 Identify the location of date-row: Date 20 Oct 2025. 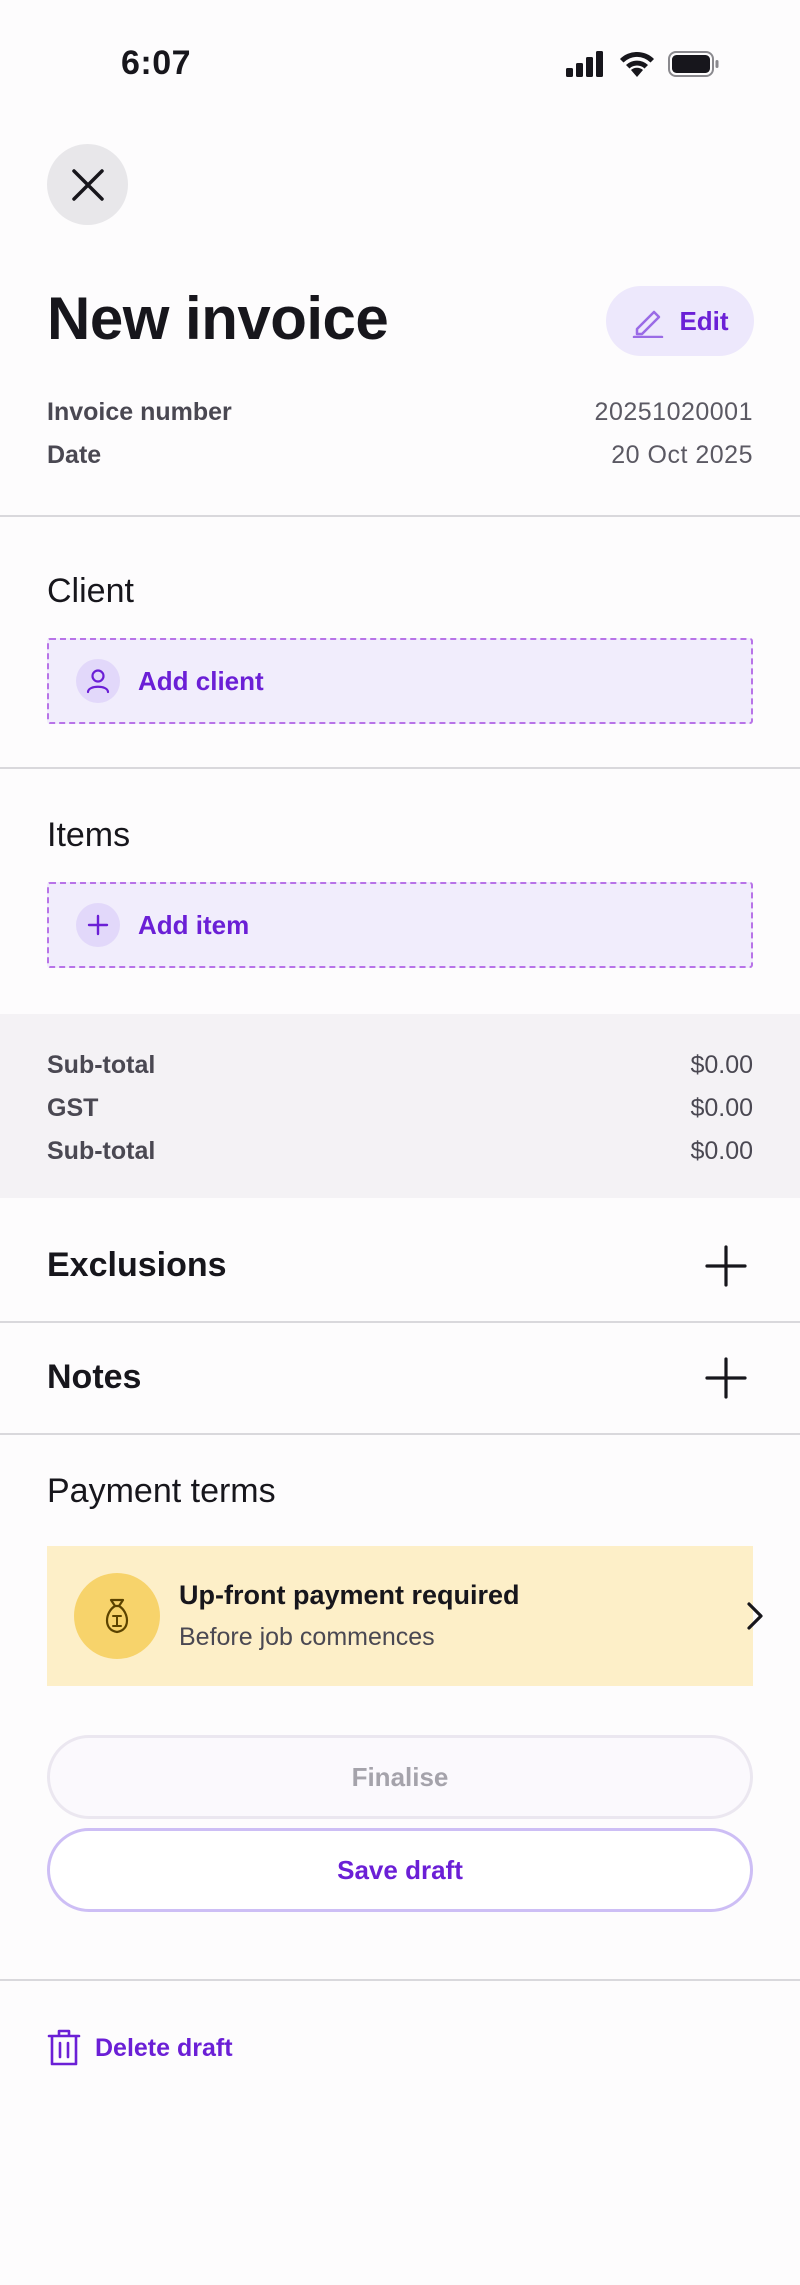
(400, 455).